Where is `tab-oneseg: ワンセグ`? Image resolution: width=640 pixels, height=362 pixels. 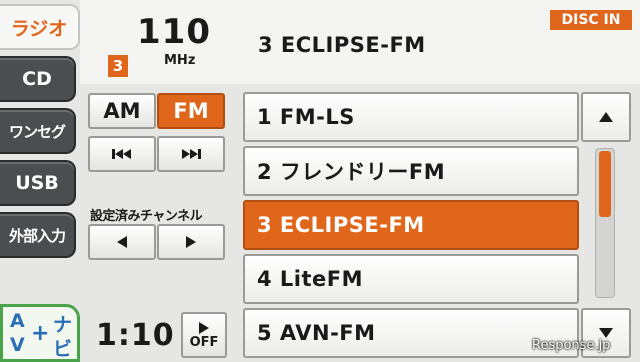 tab-oneseg: ワンセグ is located at coordinates (38, 131).